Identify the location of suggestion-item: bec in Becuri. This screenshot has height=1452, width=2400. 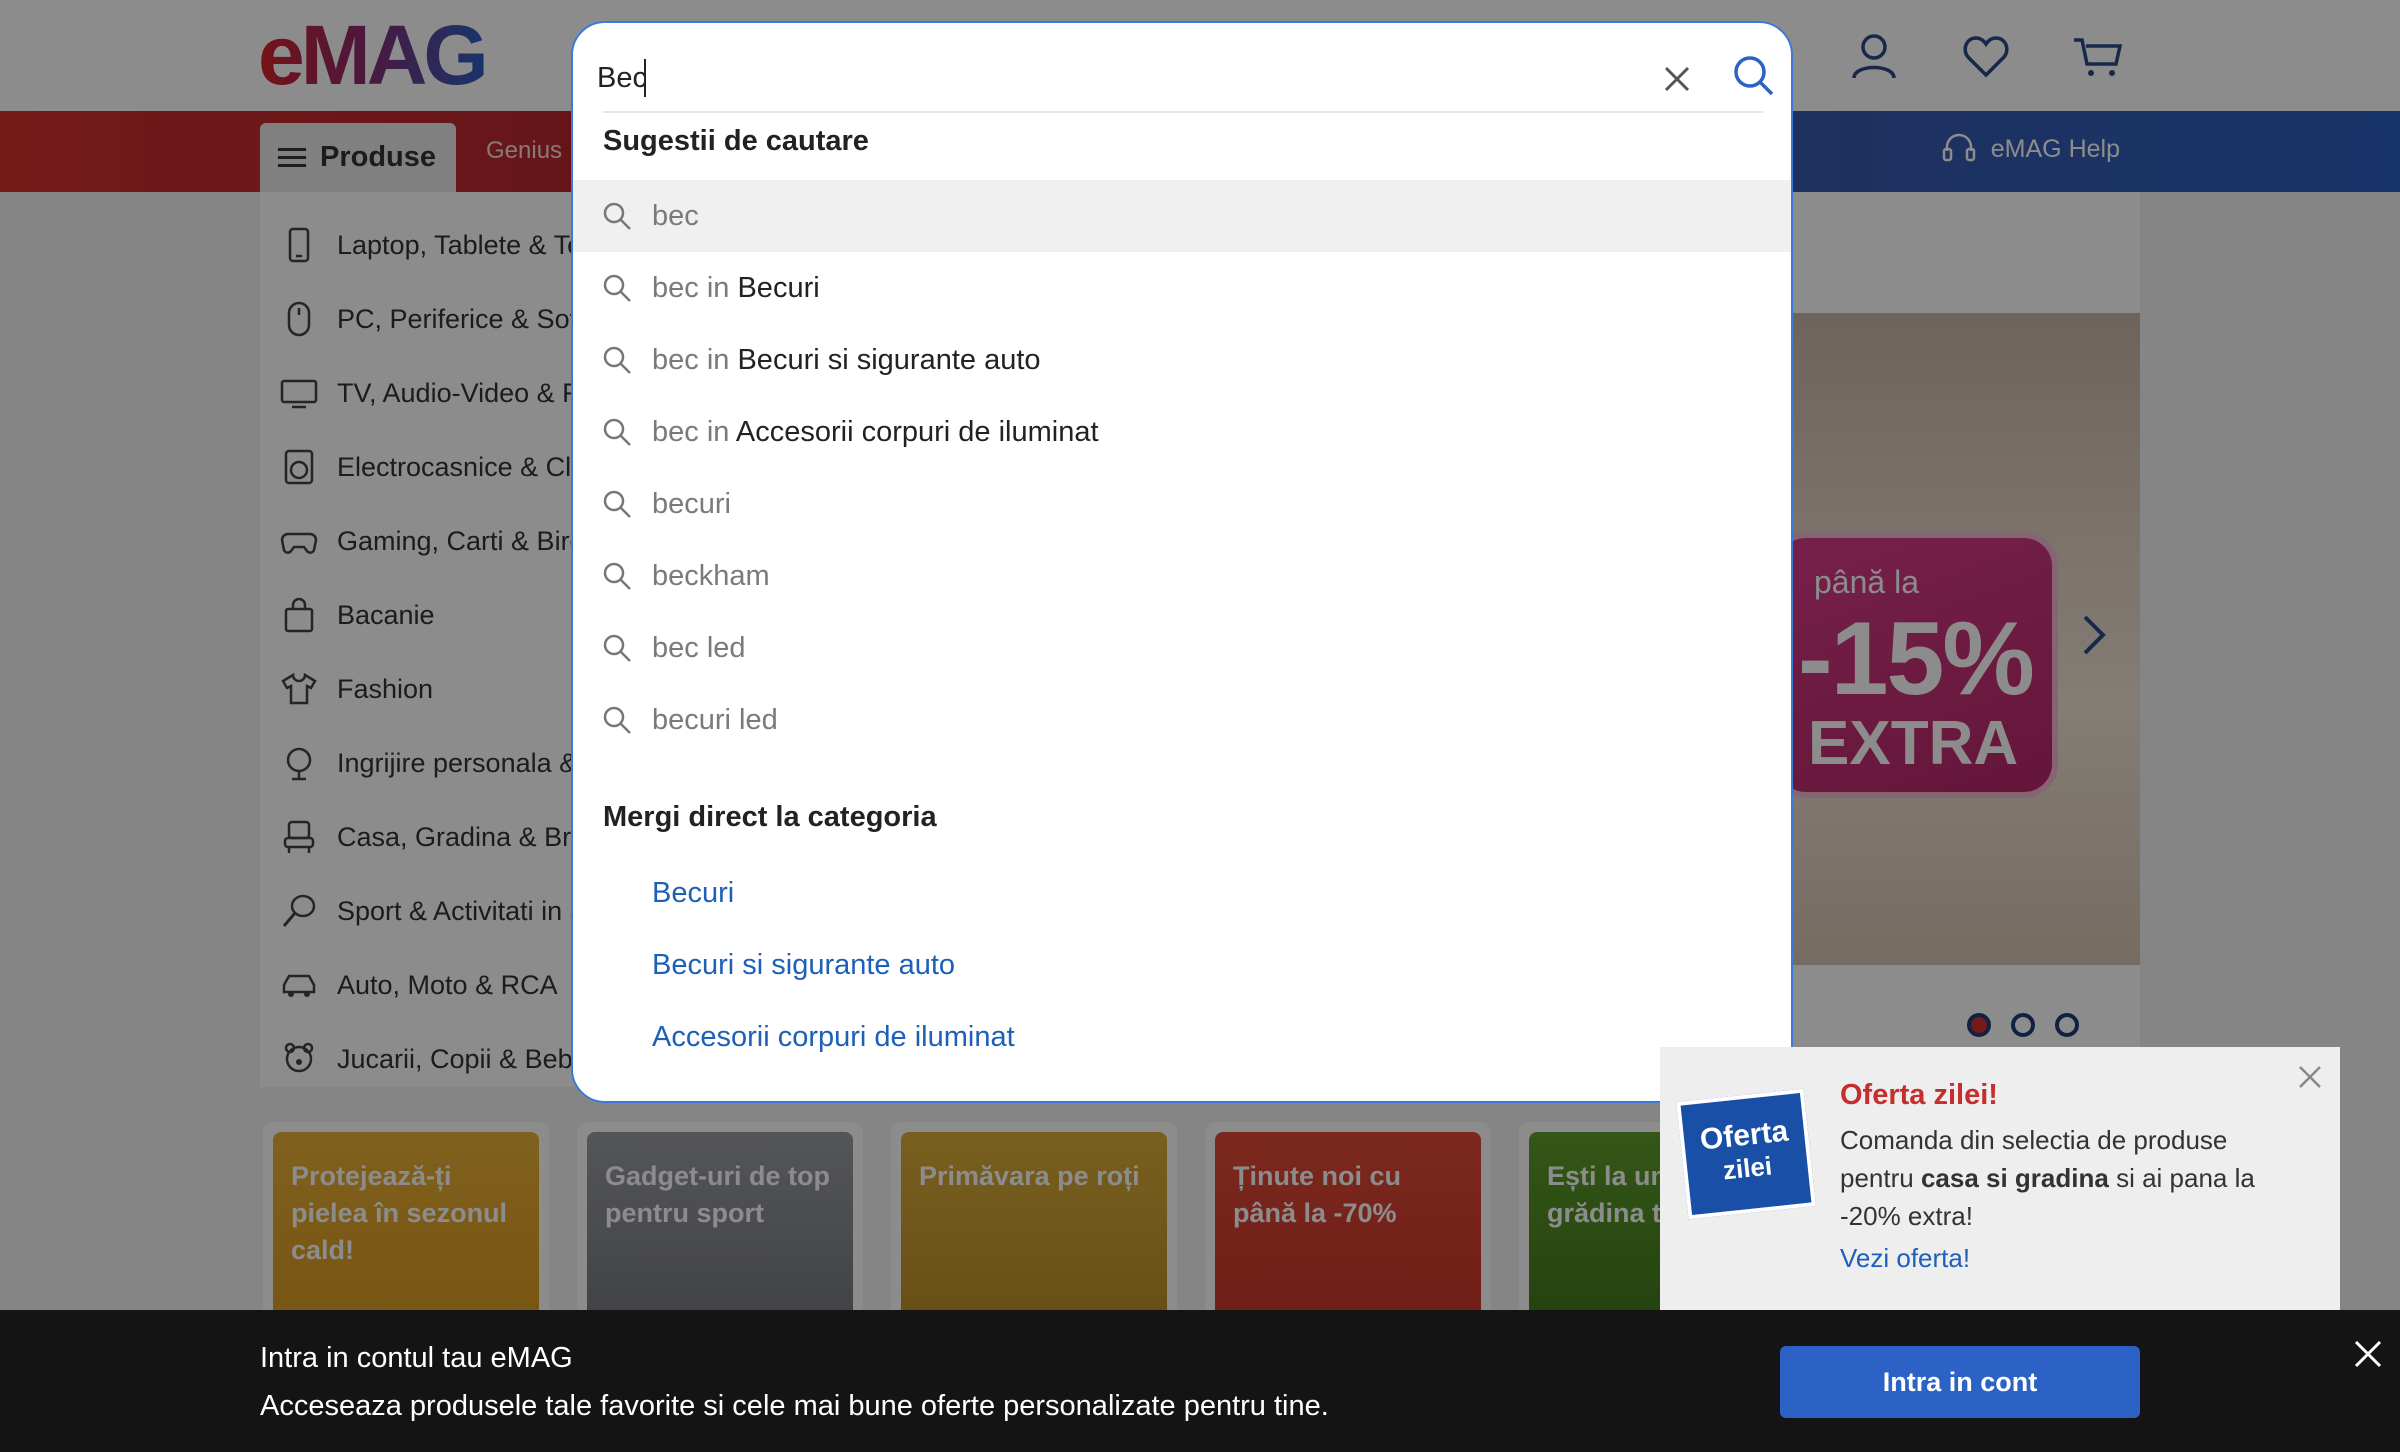
(1182, 288).